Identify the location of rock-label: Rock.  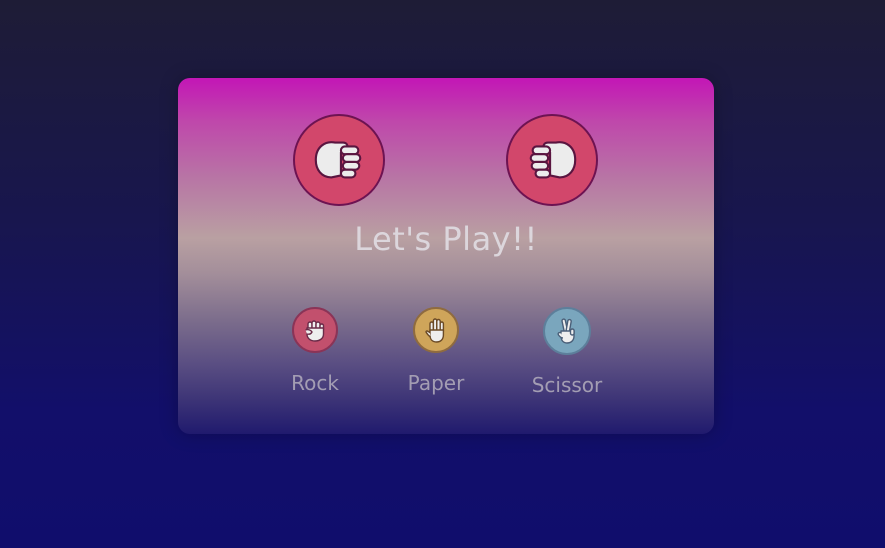
(315, 383).